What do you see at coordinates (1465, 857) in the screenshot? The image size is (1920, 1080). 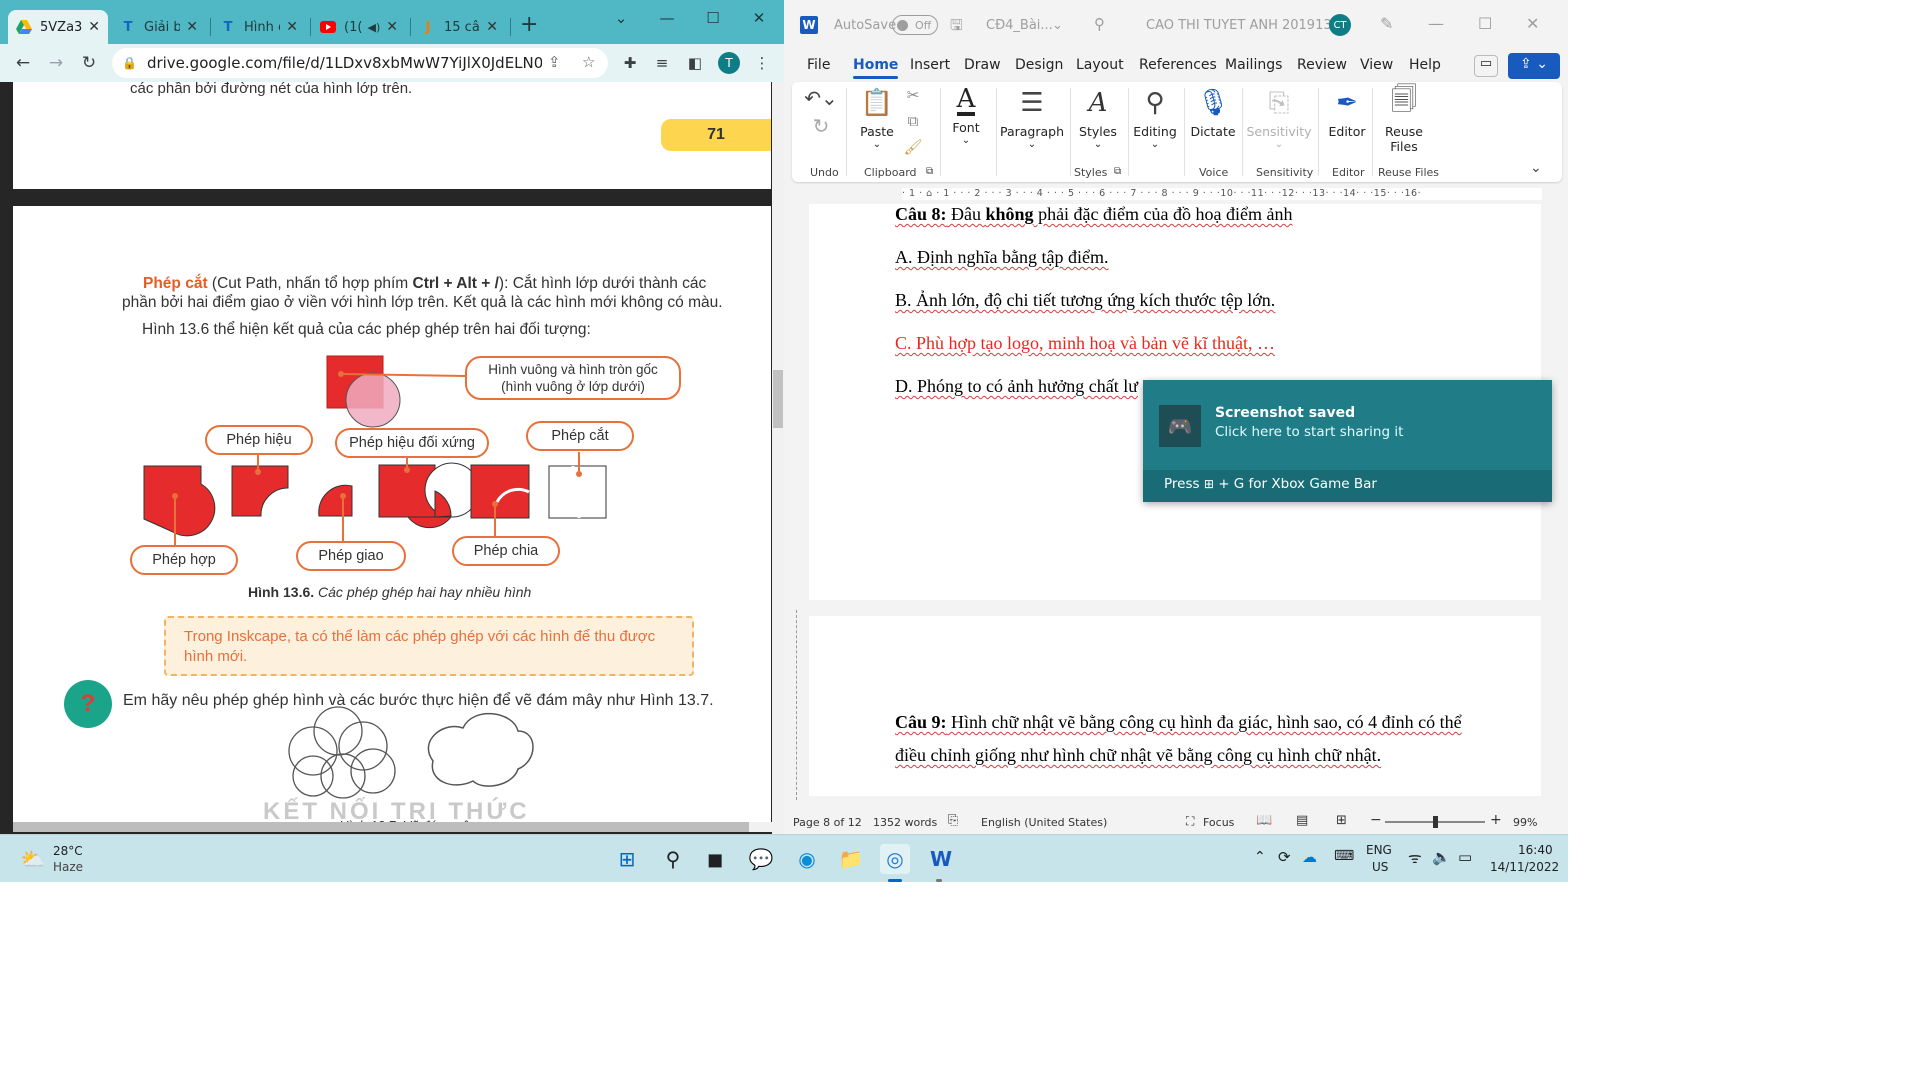 I see `battery-icon: ▭` at bounding box center [1465, 857].